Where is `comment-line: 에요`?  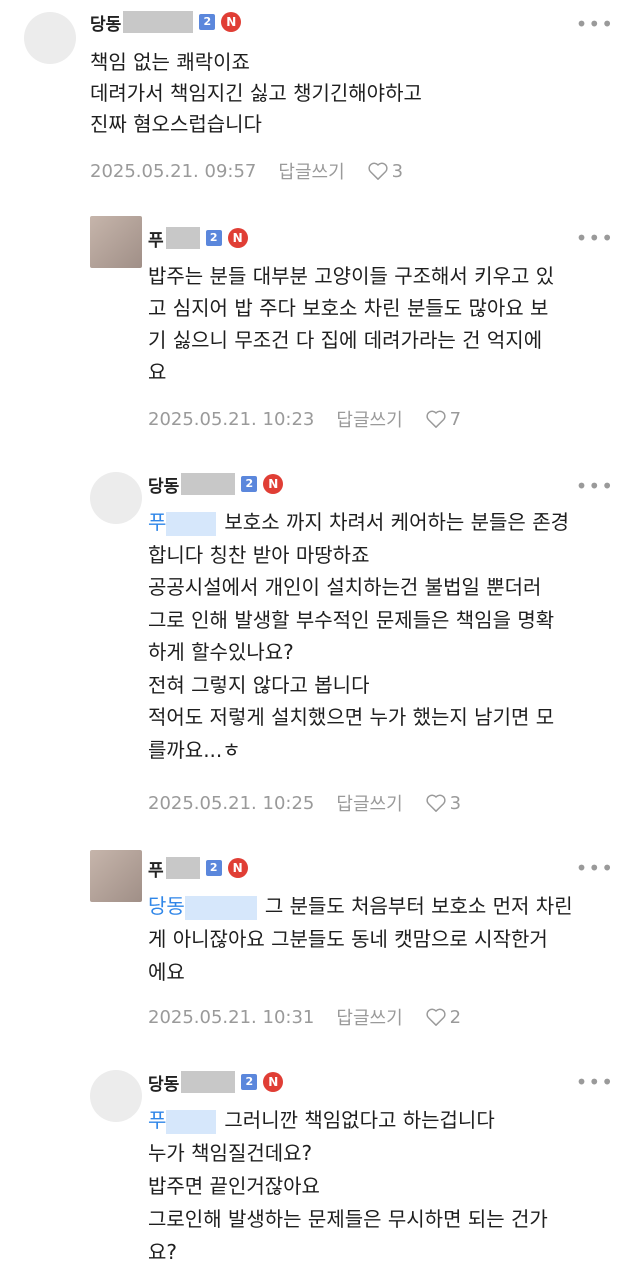 comment-line: 에요 is located at coordinates (166, 972).